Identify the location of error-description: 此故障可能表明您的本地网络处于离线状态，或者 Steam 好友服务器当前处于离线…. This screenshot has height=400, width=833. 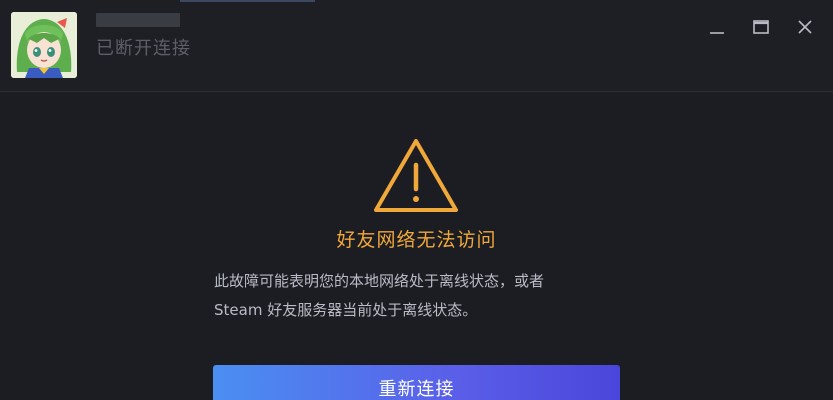
(424, 296).